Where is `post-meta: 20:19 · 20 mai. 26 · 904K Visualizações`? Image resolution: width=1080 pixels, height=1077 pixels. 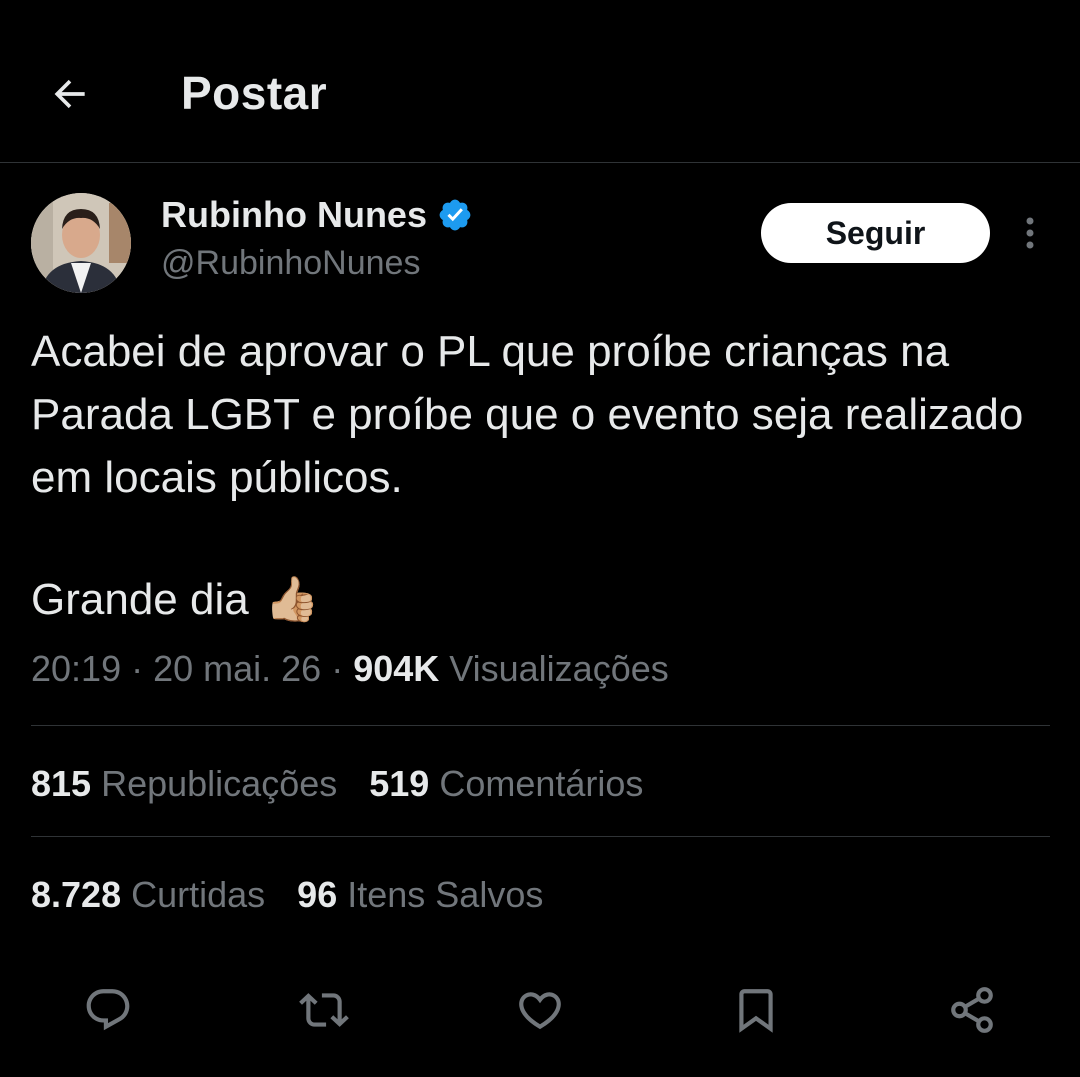
post-meta: 20:19 · 20 mai. 26 · 904K Visualizações is located at coordinates (350, 669).